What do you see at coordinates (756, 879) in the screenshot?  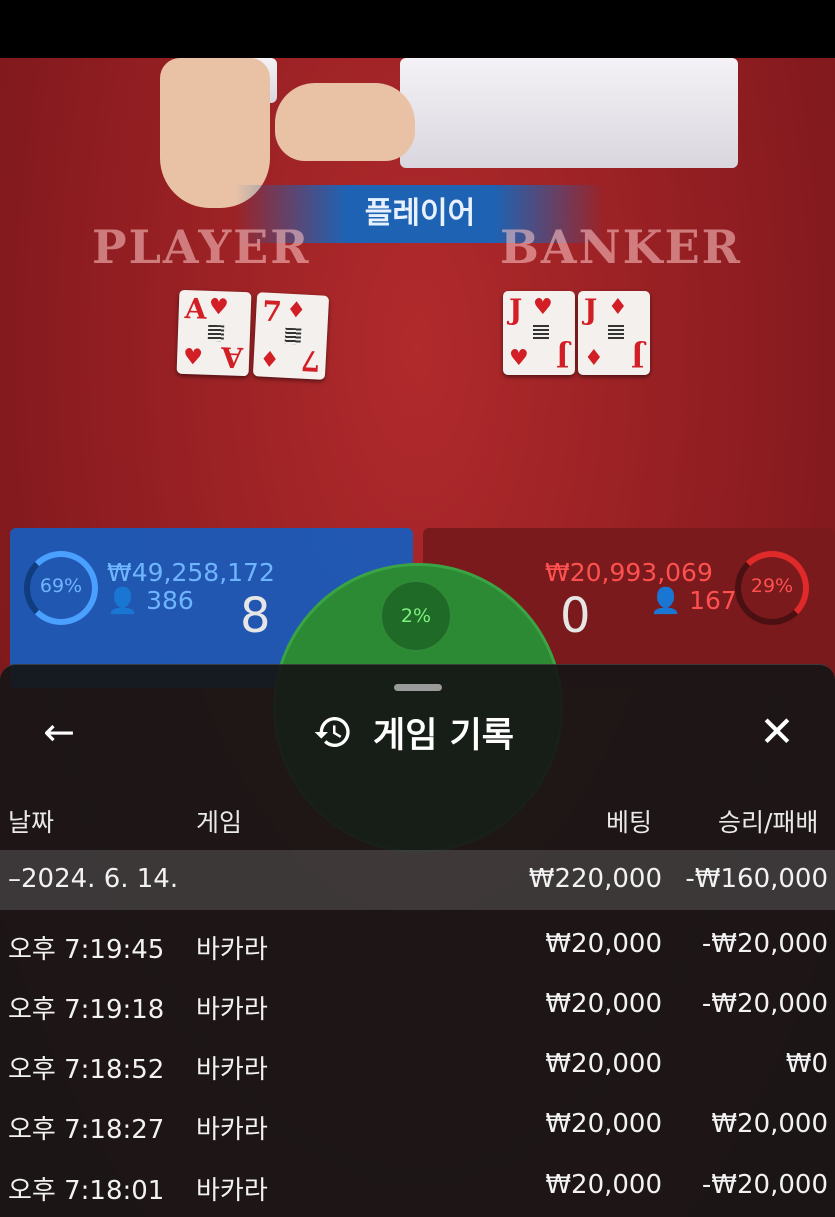 I see `date-group-result-total: -₩160,000` at bounding box center [756, 879].